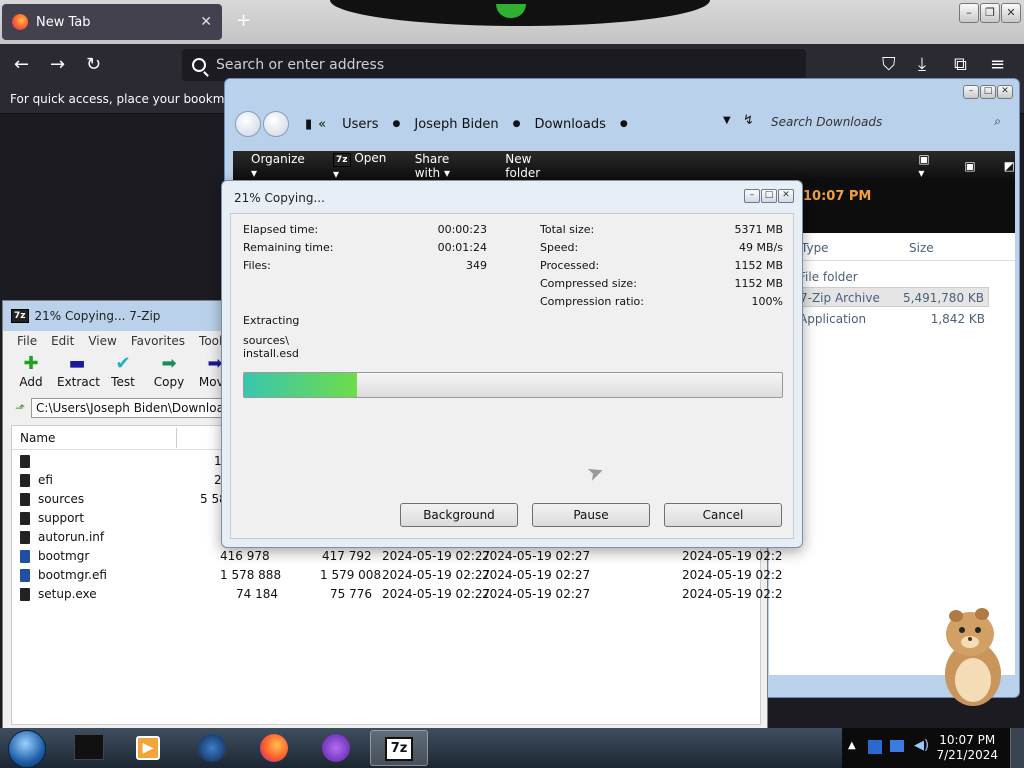 This screenshot has width=1024, height=768. What do you see at coordinates (275, 748) in the screenshot?
I see `taskbar-firefox` at bounding box center [275, 748].